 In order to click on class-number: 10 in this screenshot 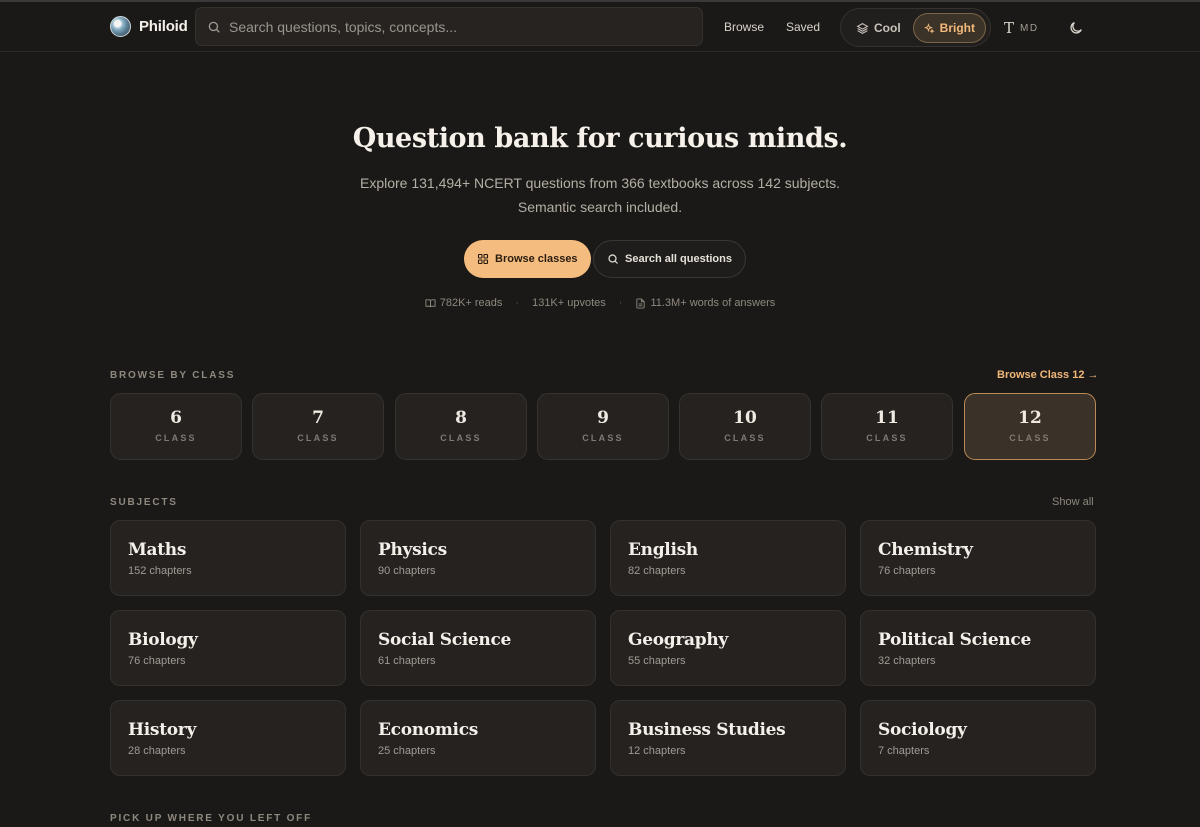, I will do `click(745, 418)`.